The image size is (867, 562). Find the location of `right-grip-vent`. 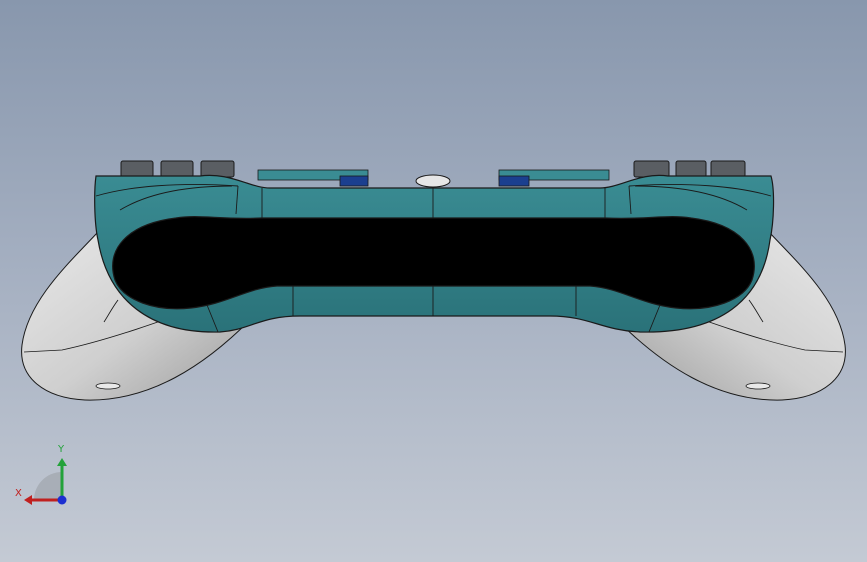

right-grip-vent is located at coordinates (758, 386).